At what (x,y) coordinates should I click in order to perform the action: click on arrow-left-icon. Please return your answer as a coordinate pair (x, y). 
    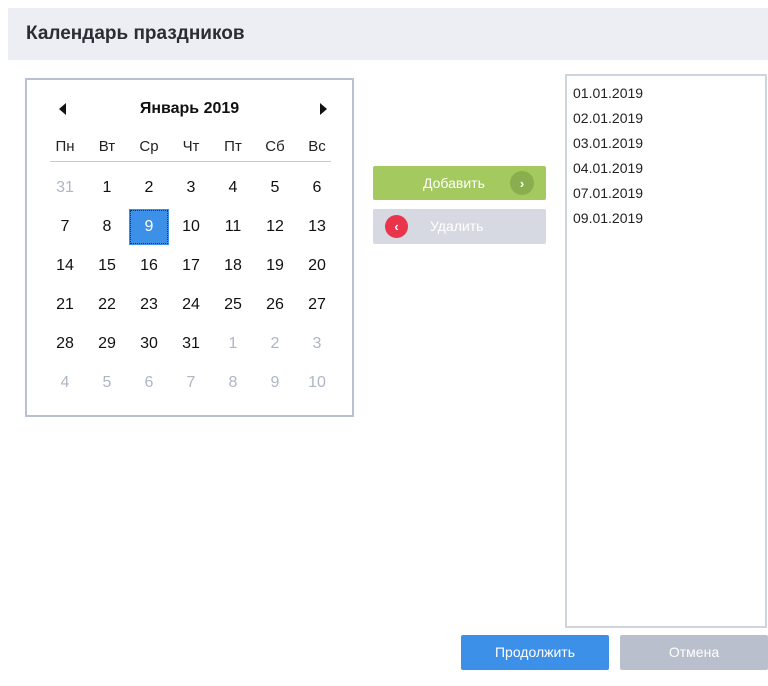
    Looking at the image, I should click on (62, 109).